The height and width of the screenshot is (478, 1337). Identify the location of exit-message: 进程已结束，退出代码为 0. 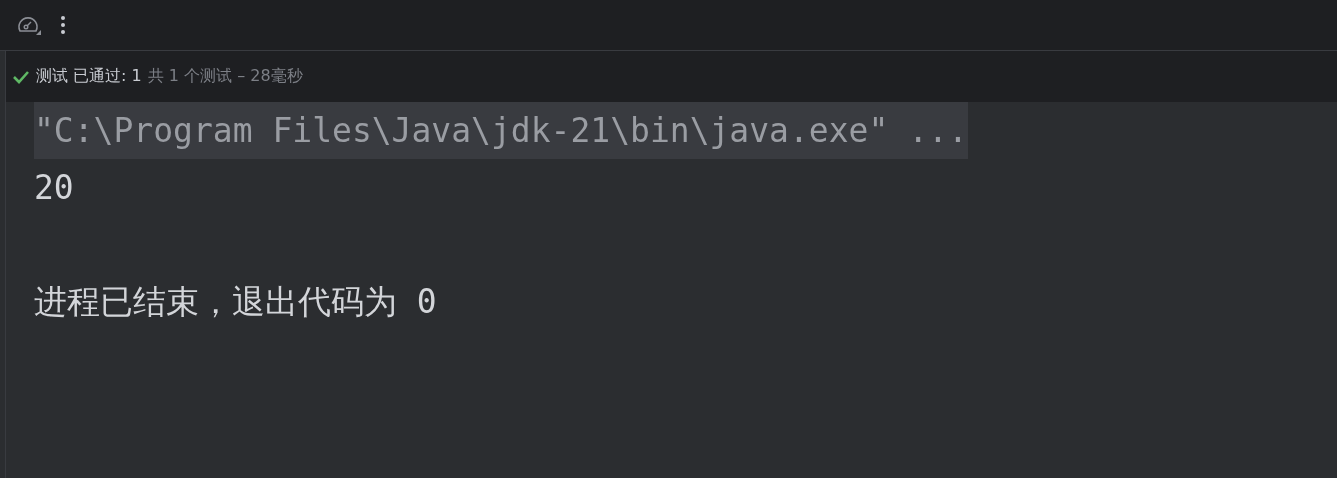
(235, 302).